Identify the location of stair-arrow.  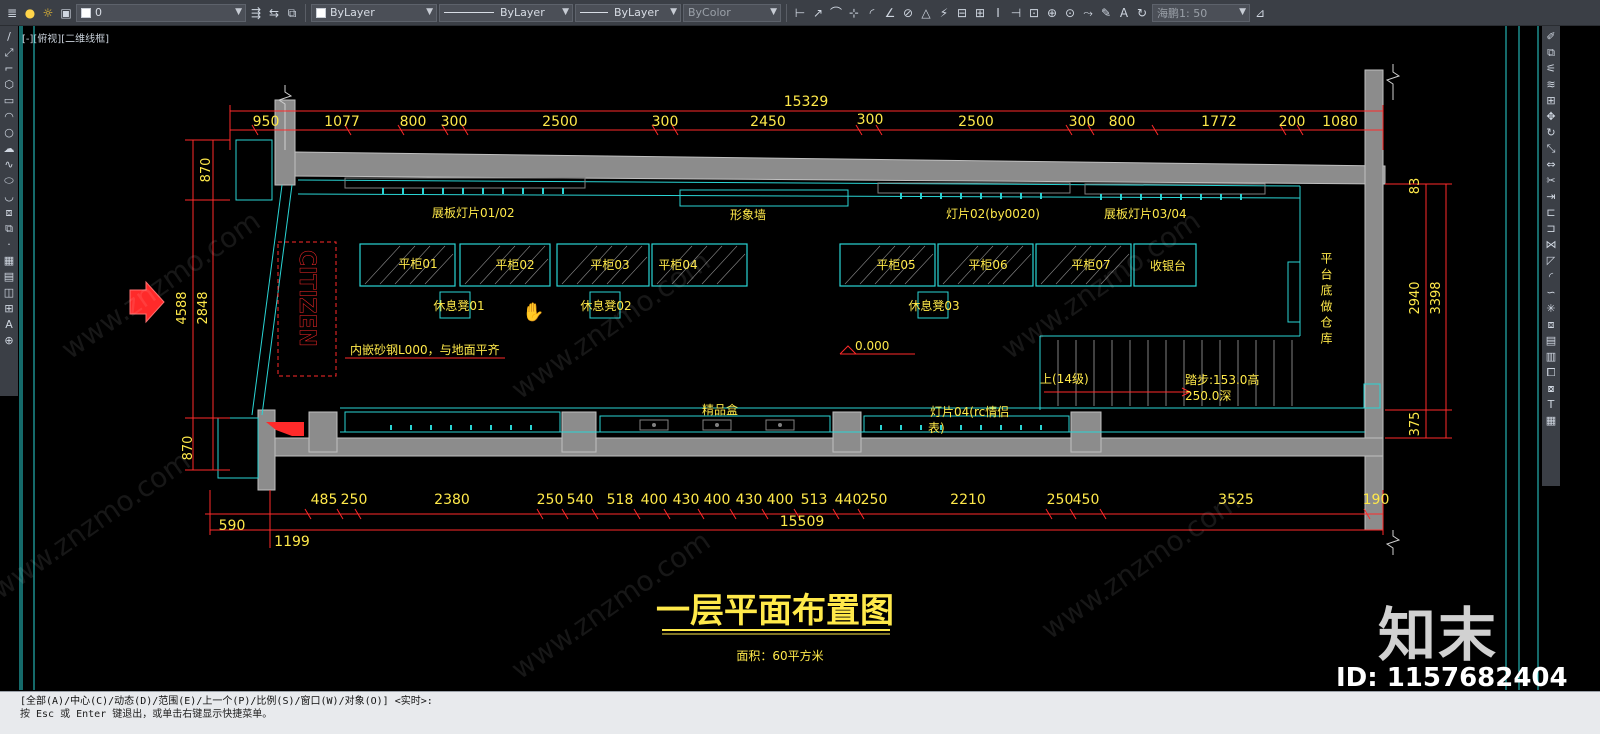
(1118, 392).